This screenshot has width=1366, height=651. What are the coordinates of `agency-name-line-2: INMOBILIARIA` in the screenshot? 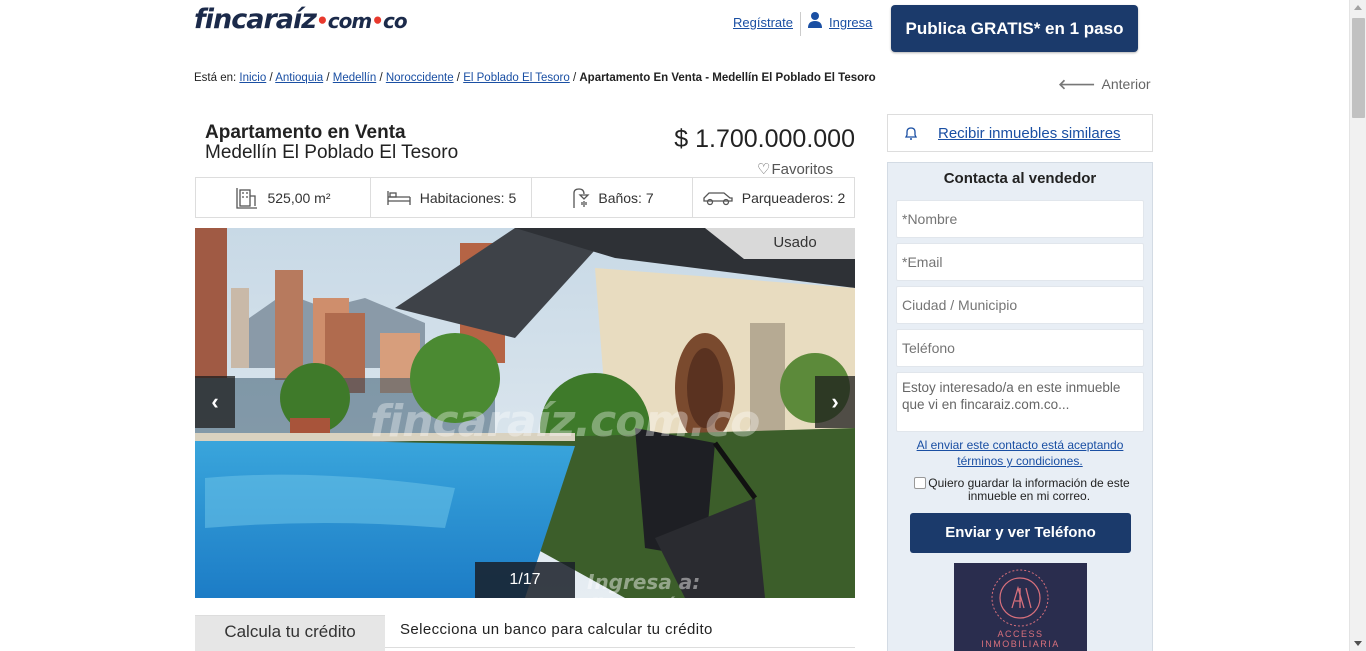 It's located at (1020, 644).